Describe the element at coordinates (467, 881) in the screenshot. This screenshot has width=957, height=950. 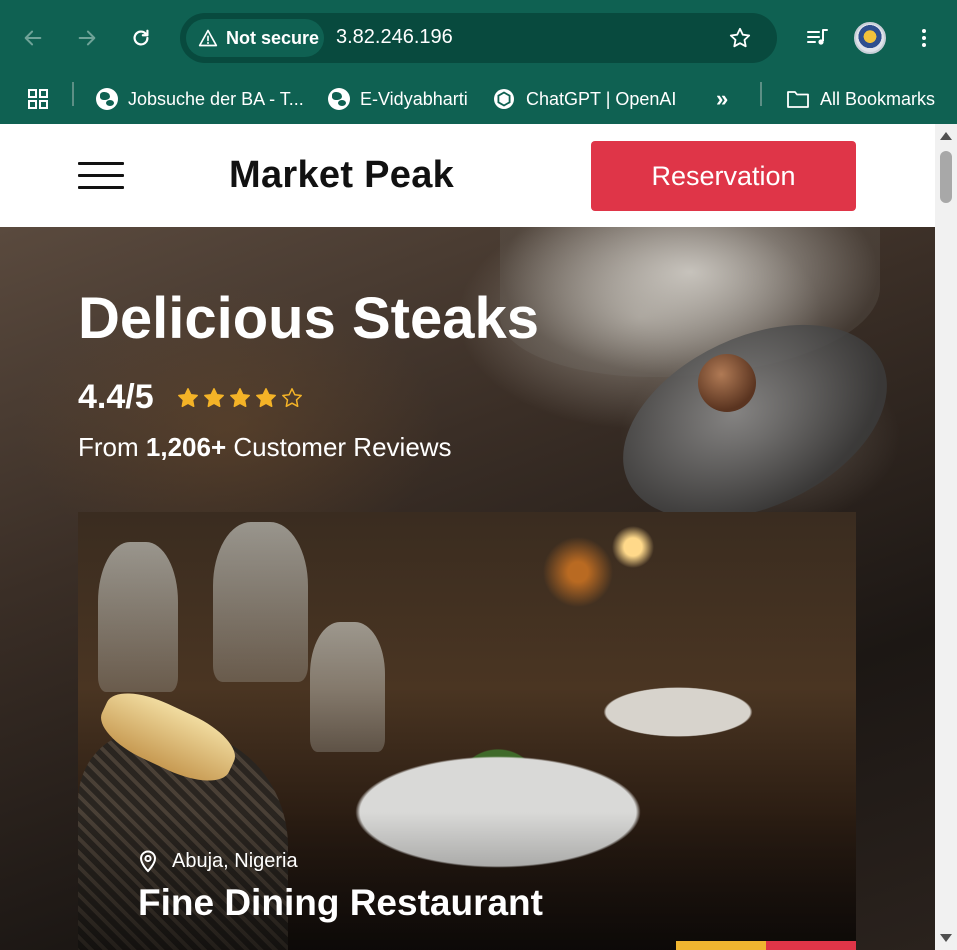
I see `card-overlay` at that location.